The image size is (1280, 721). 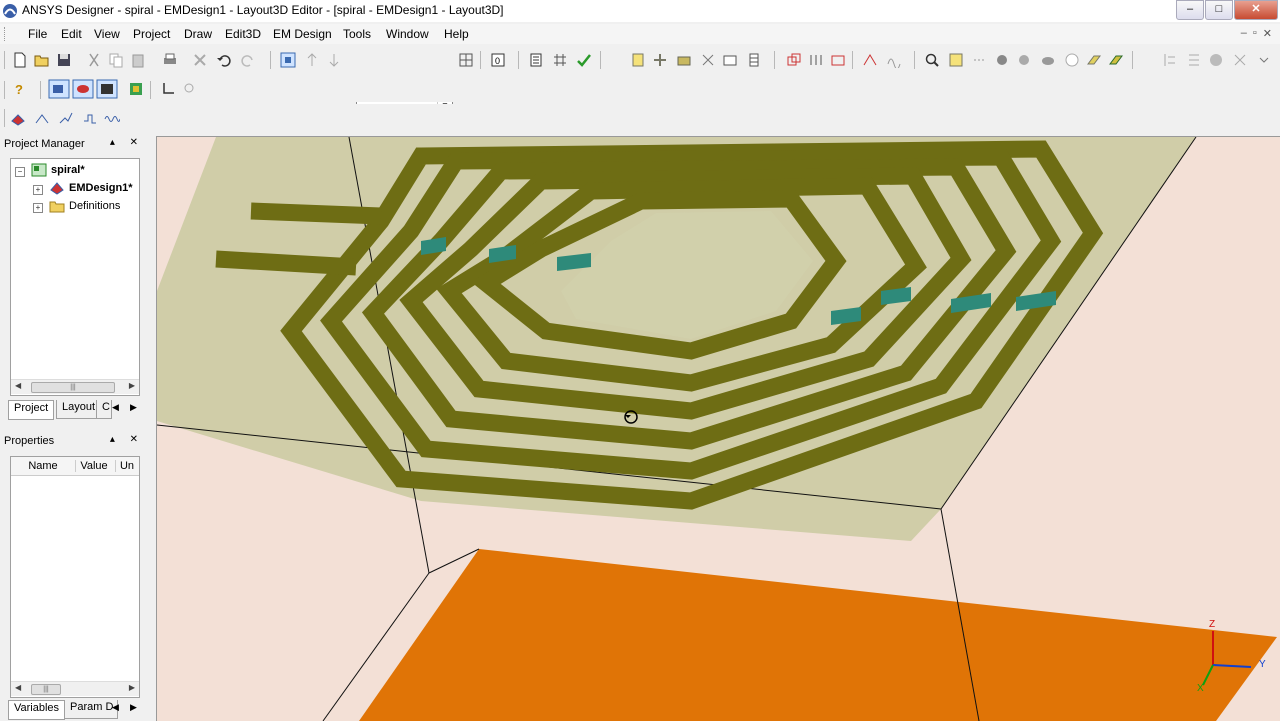 What do you see at coordinates (20, 60) in the screenshot?
I see `new-file-icon` at bounding box center [20, 60].